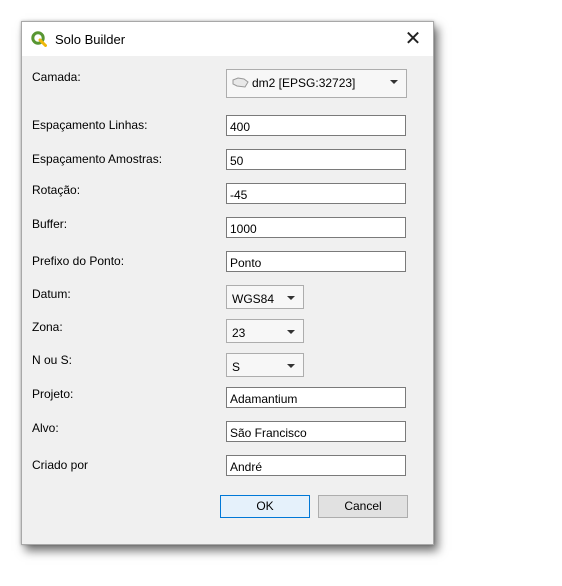  Describe the element at coordinates (265, 365) in the screenshot. I see `n-ou-s-combobox: S` at that location.